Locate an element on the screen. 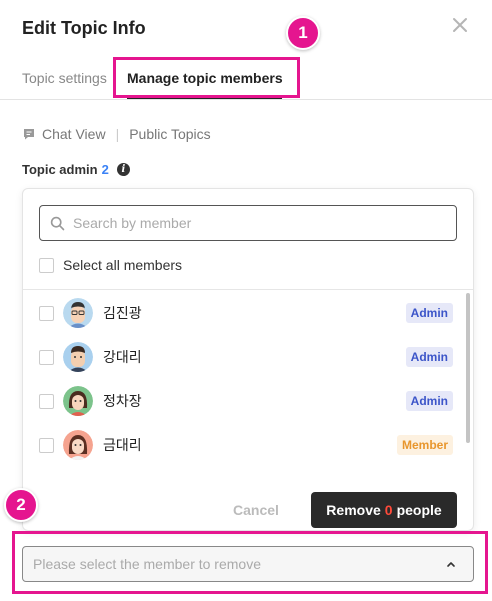  remove-count: 0 is located at coordinates (388, 510).